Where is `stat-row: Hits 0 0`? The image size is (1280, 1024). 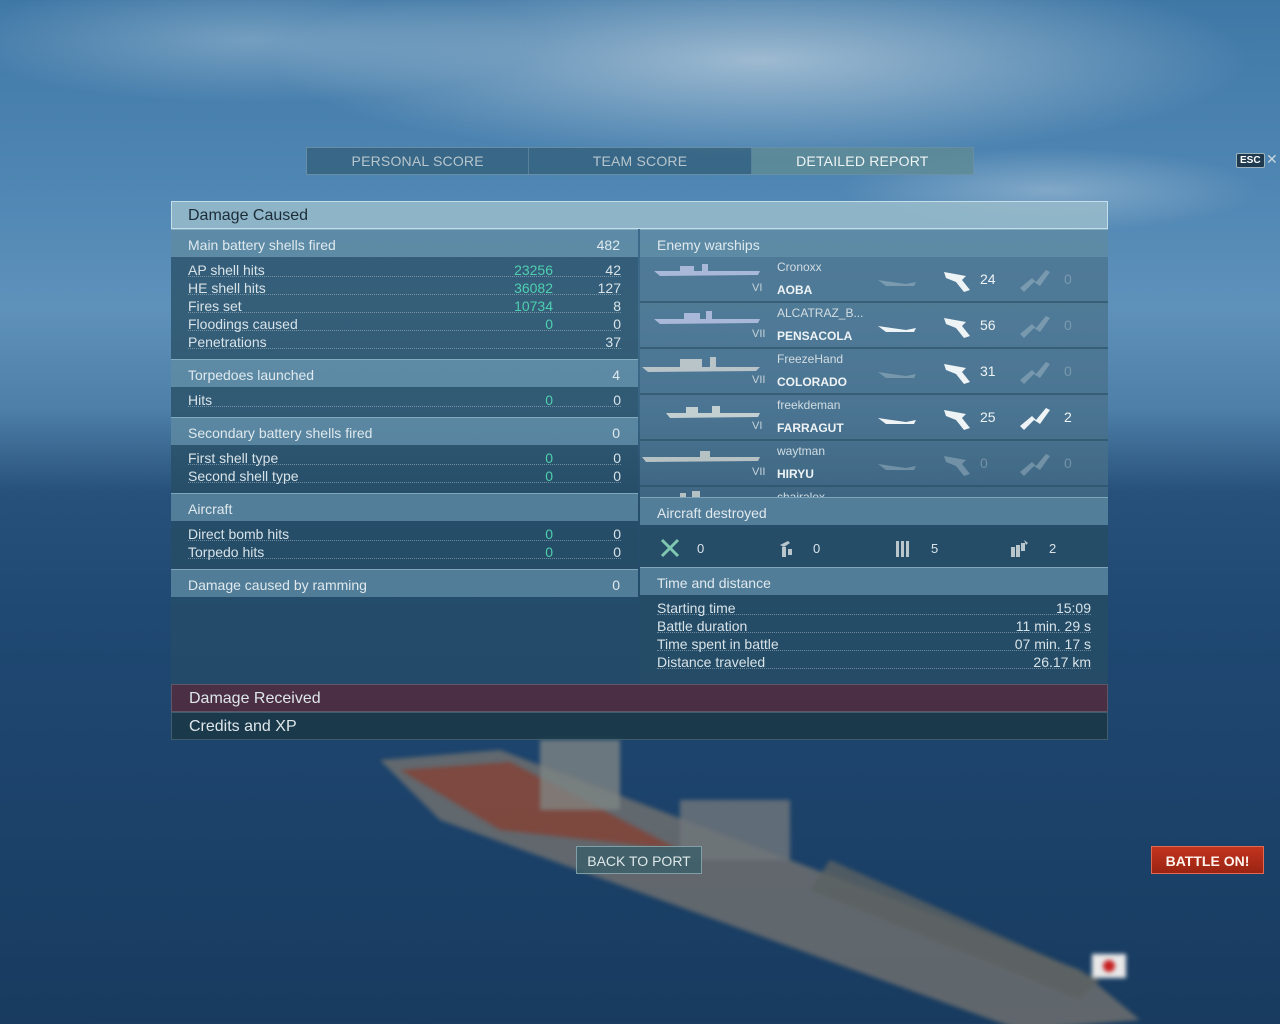 stat-row: Hits 0 0 is located at coordinates (404, 400).